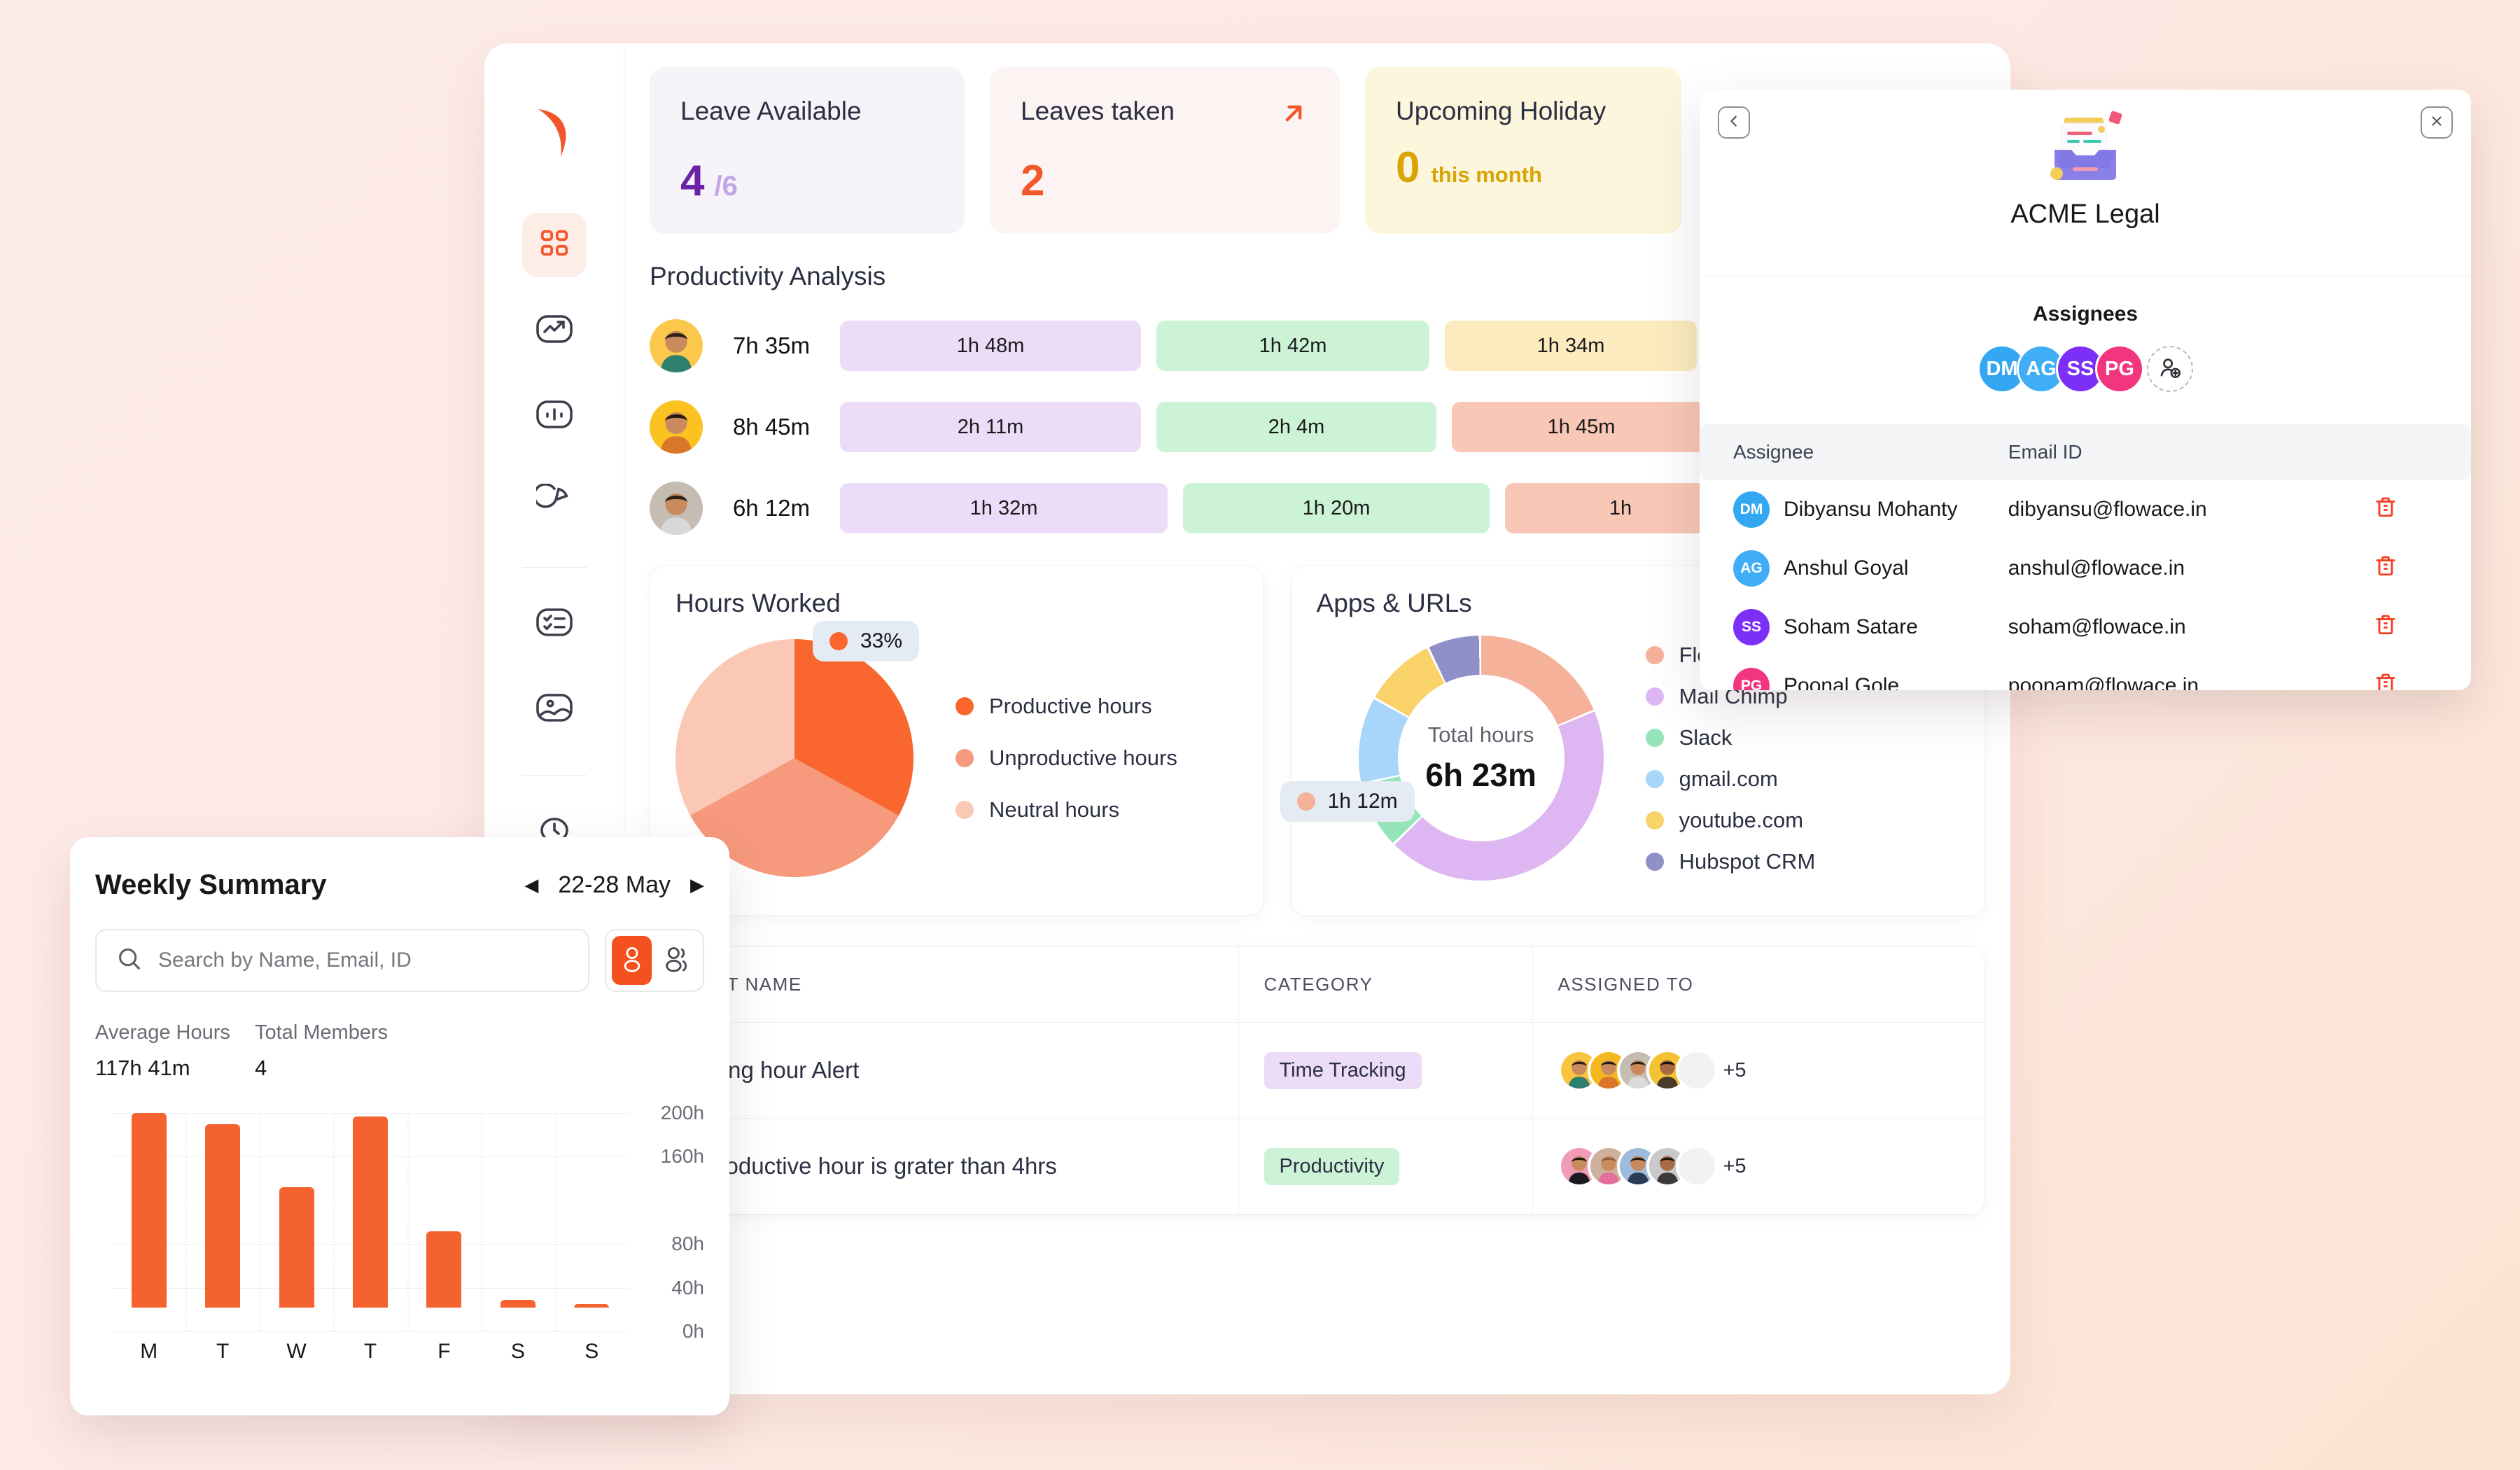  I want to click on chevron-left-icon, so click(1734, 122).